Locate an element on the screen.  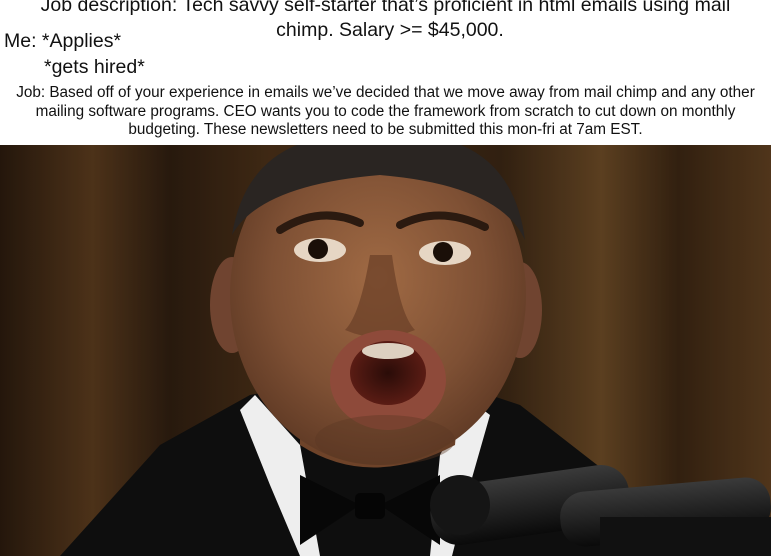
teeth is located at coordinates (388, 351).